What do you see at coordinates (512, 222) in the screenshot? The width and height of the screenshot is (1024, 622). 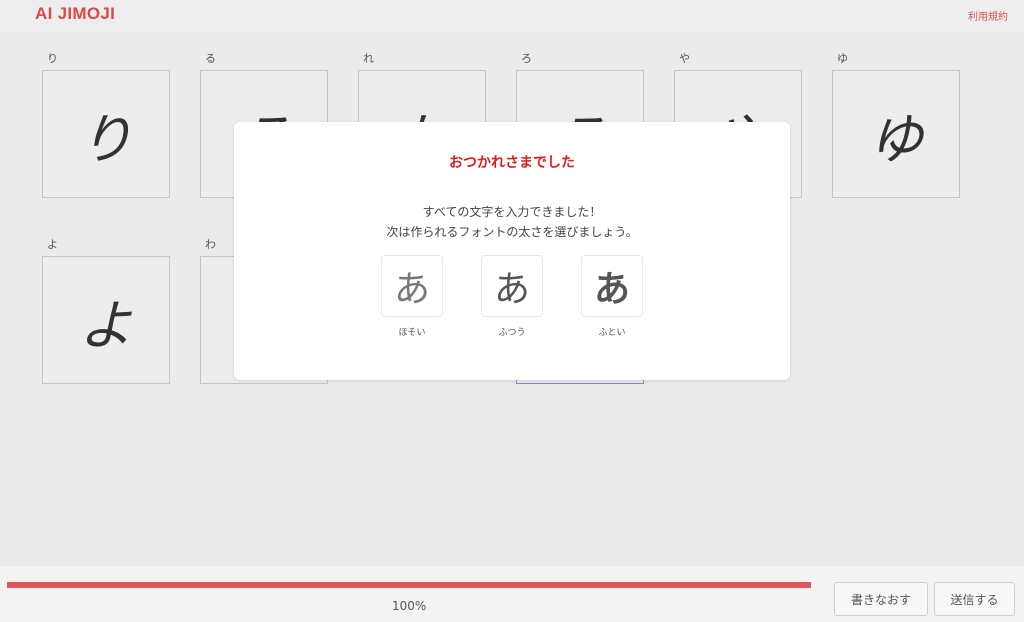 I see `dialog-message: すべての文字を入力できました！ 次は作られるフォントの太さを選びましょう。` at bounding box center [512, 222].